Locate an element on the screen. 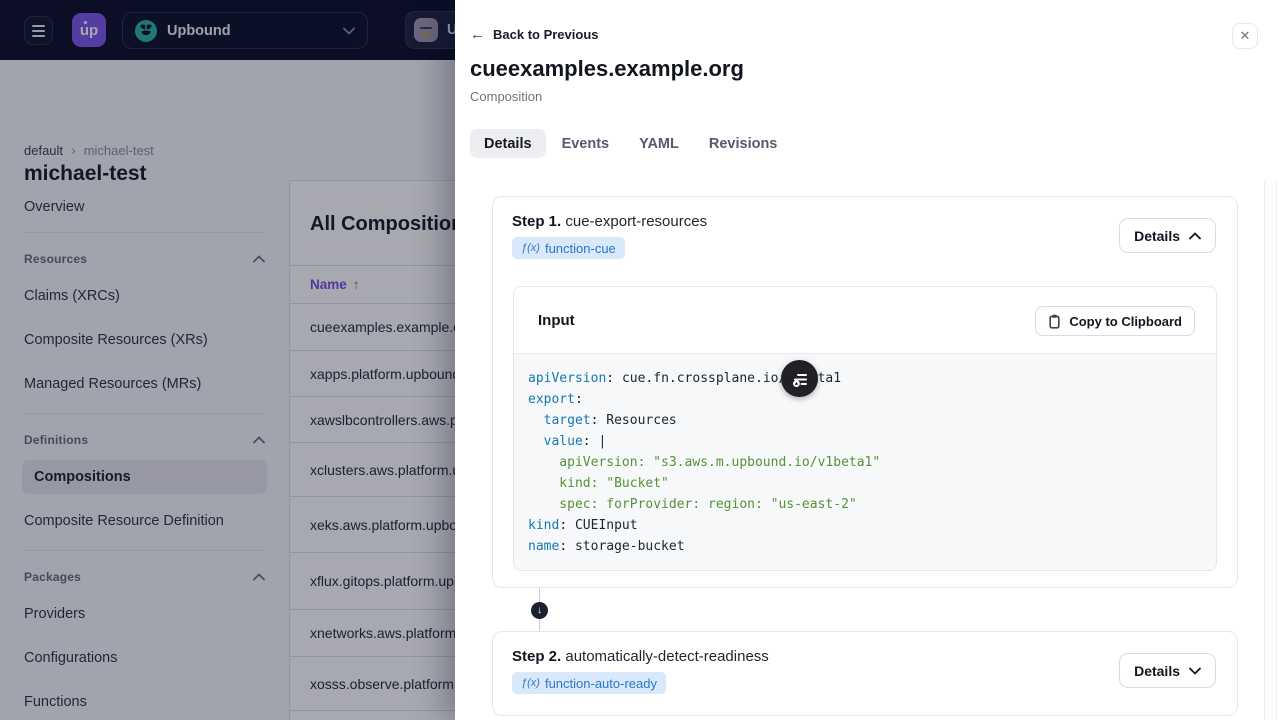 The image size is (1280, 720). input-section-header: Input Copy to Clipboard is located at coordinates (865, 320).